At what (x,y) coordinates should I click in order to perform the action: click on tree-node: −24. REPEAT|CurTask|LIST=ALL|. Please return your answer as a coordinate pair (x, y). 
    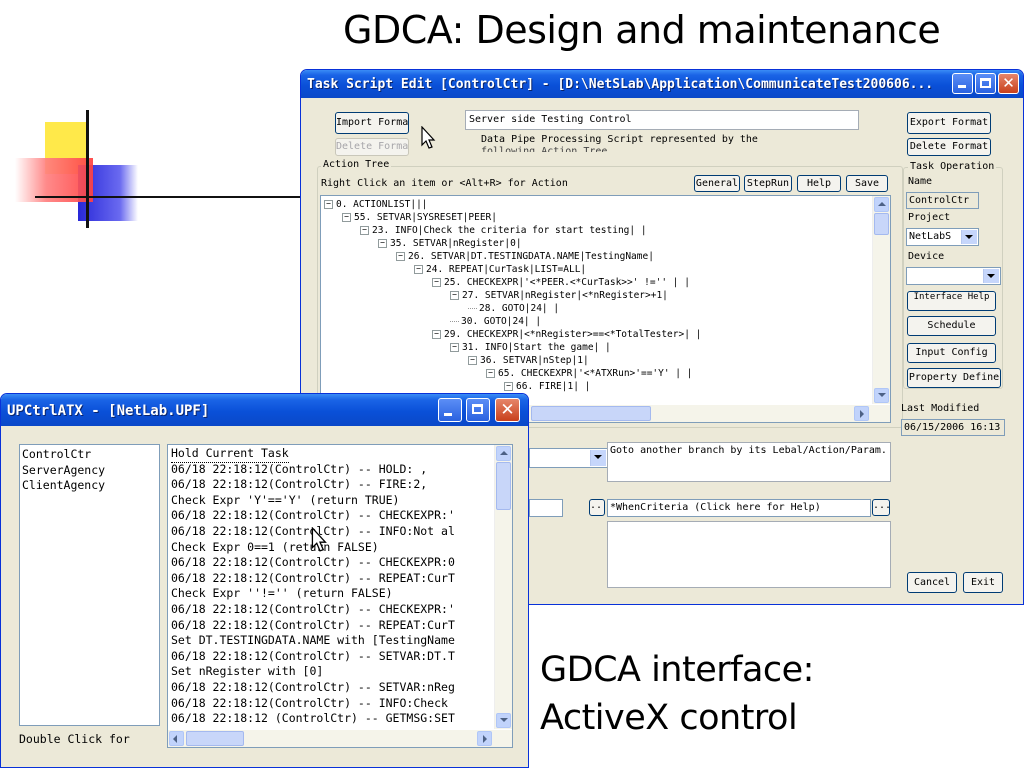
    Looking at the image, I should click on (500, 269).